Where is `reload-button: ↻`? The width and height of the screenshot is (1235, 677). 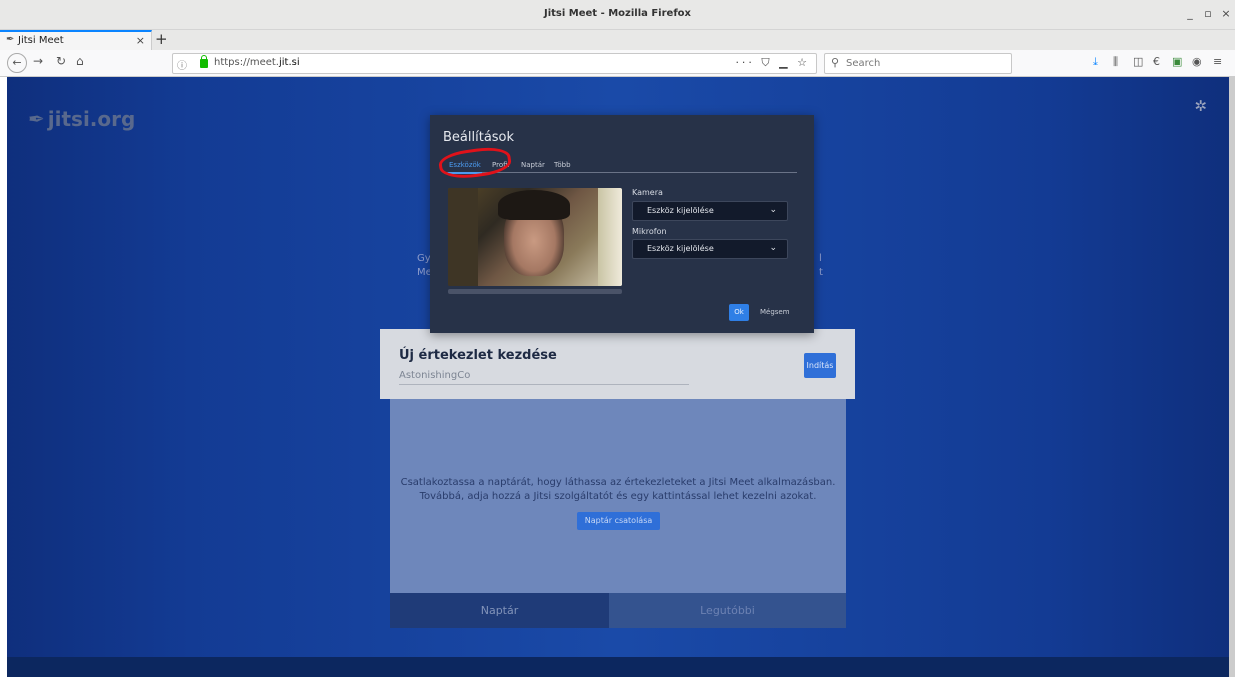
reload-button: ↻ is located at coordinates (61, 61).